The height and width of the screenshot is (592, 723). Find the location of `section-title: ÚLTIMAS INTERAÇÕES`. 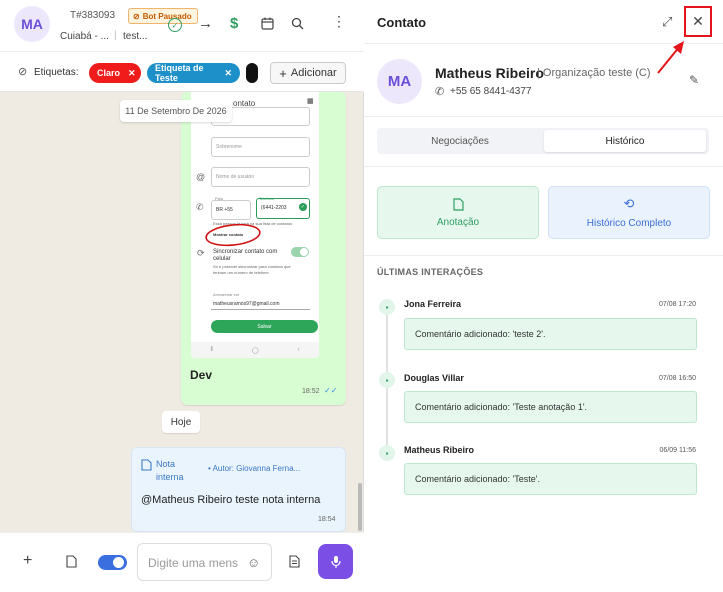

section-title: ÚLTIMAS INTERAÇÕES is located at coordinates (430, 272).